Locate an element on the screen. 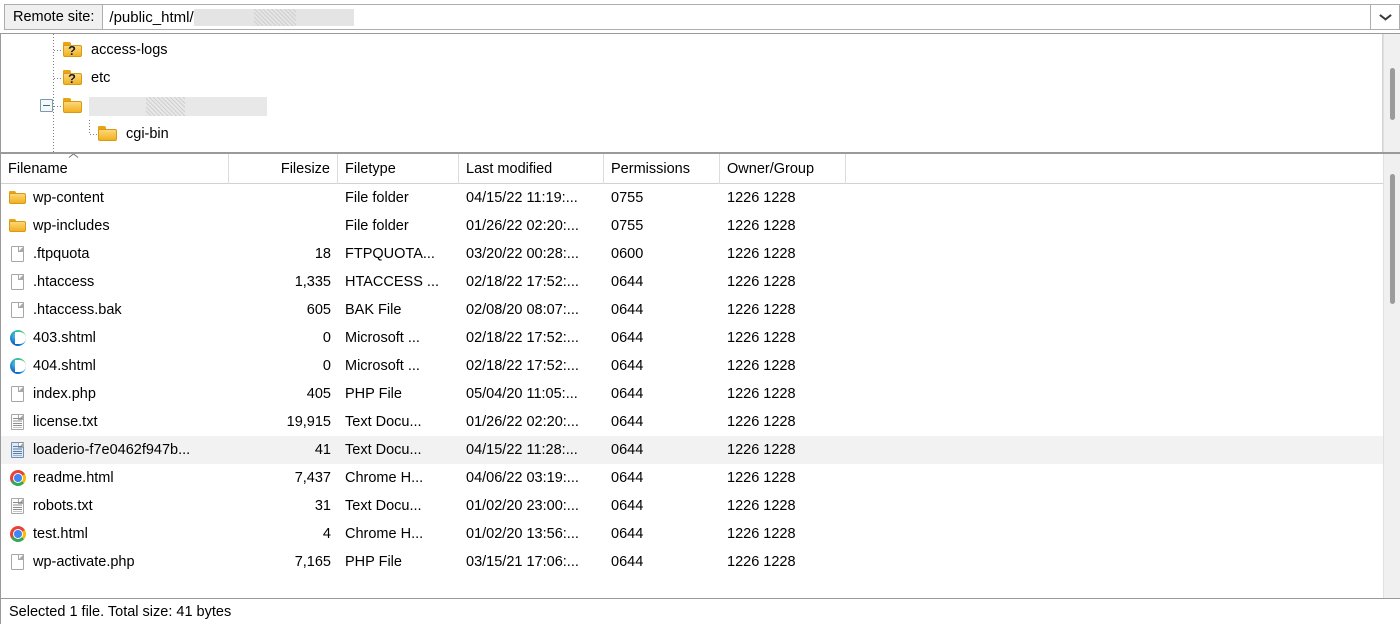 The image size is (1400, 624). cell-permissions: 0755 is located at coordinates (662, 198).